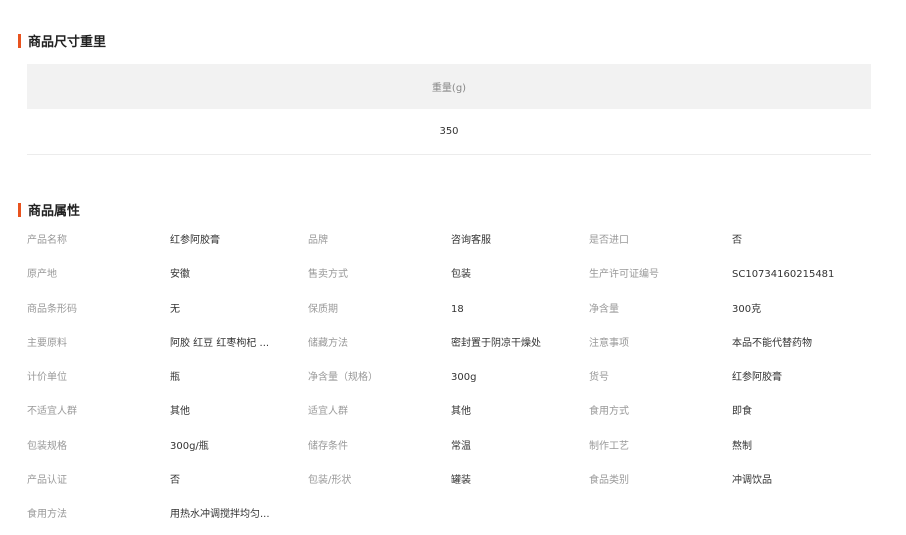  I want to click on attr-value: 18, so click(457, 309).